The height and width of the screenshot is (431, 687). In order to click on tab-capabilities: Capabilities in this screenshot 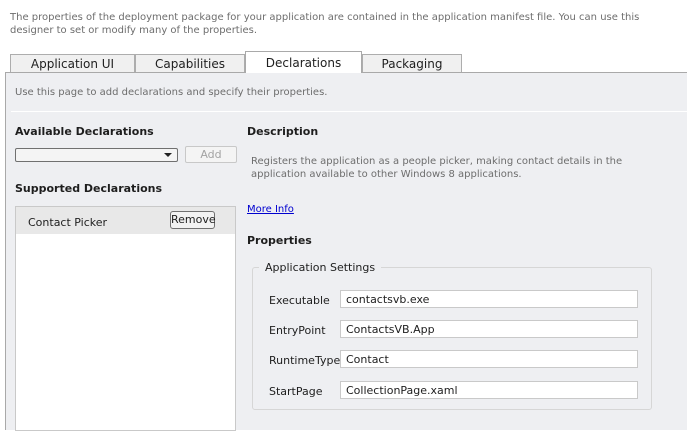, I will do `click(190, 63)`.